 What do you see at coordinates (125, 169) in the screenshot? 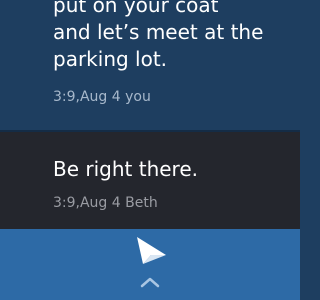
I see `message-text: Be right there.` at bounding box center [125, 169].